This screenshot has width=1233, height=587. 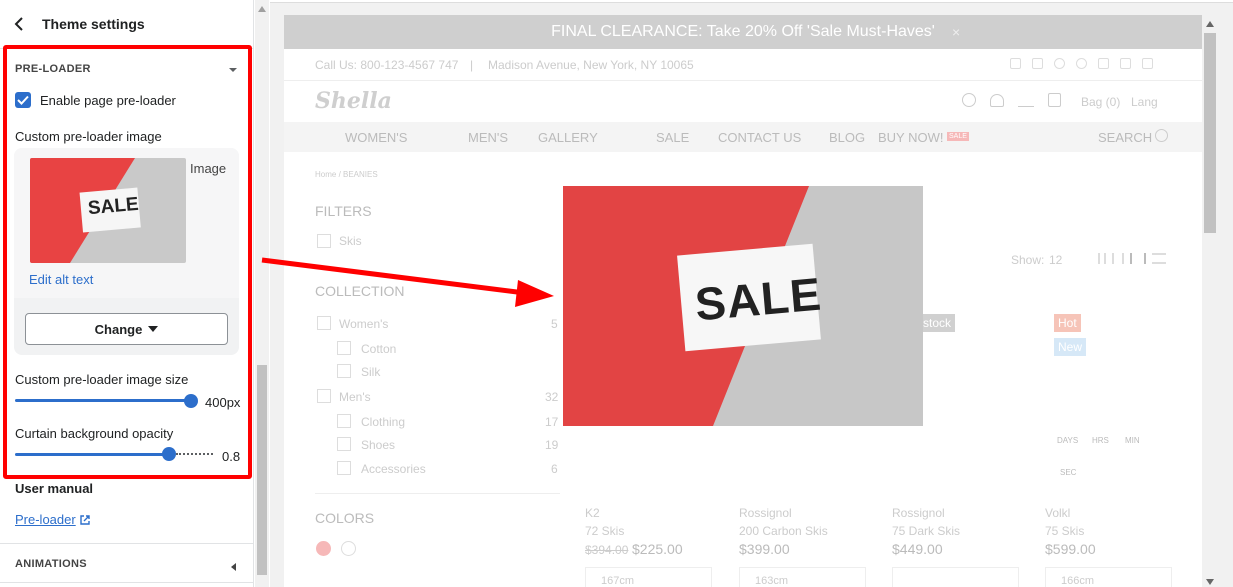 I want to click on product-name: 75 Dark Skis, so click(x=926, y=531).